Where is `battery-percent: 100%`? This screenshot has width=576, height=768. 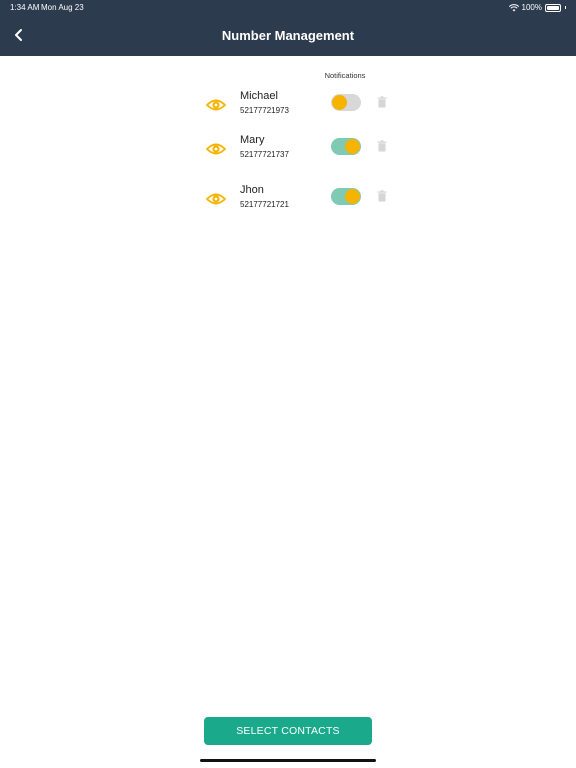
battery-percent: 100% is located at coordinates (531, 7).